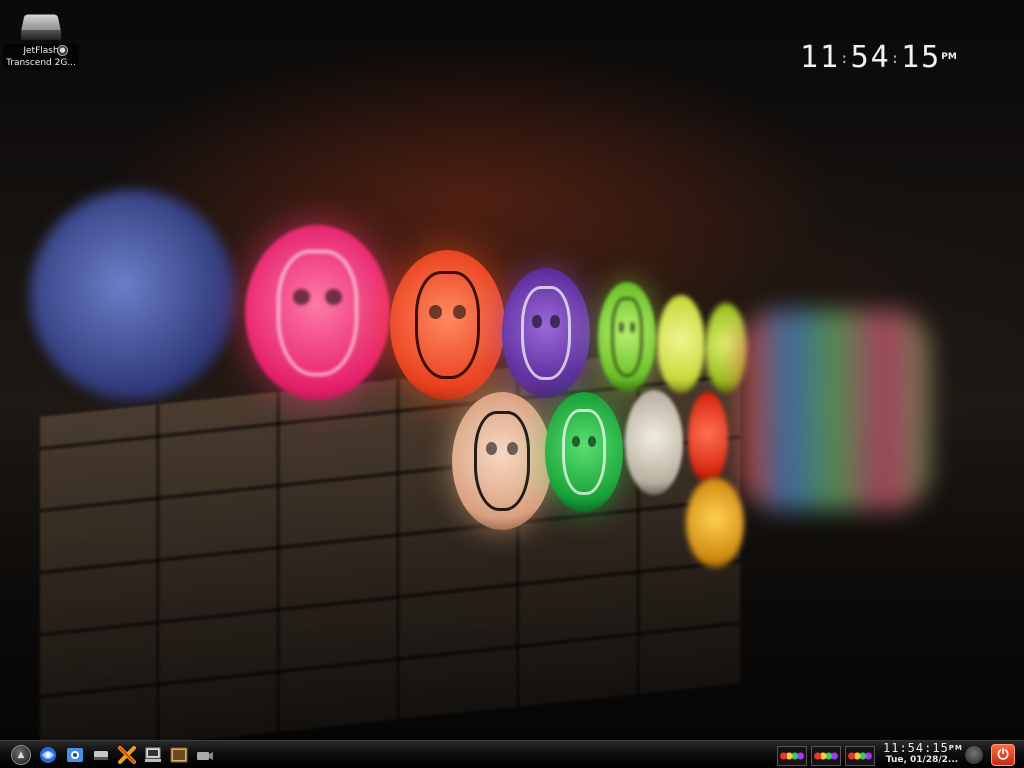  I want to click on launcher-drive, so click(101, 755).